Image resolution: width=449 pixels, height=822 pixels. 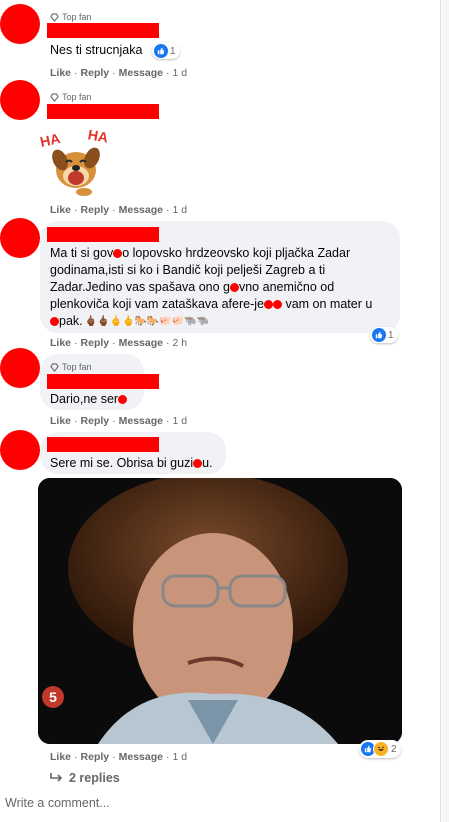 I want to click on view-replies-link: 2 replies, so click(x=85, y=778).